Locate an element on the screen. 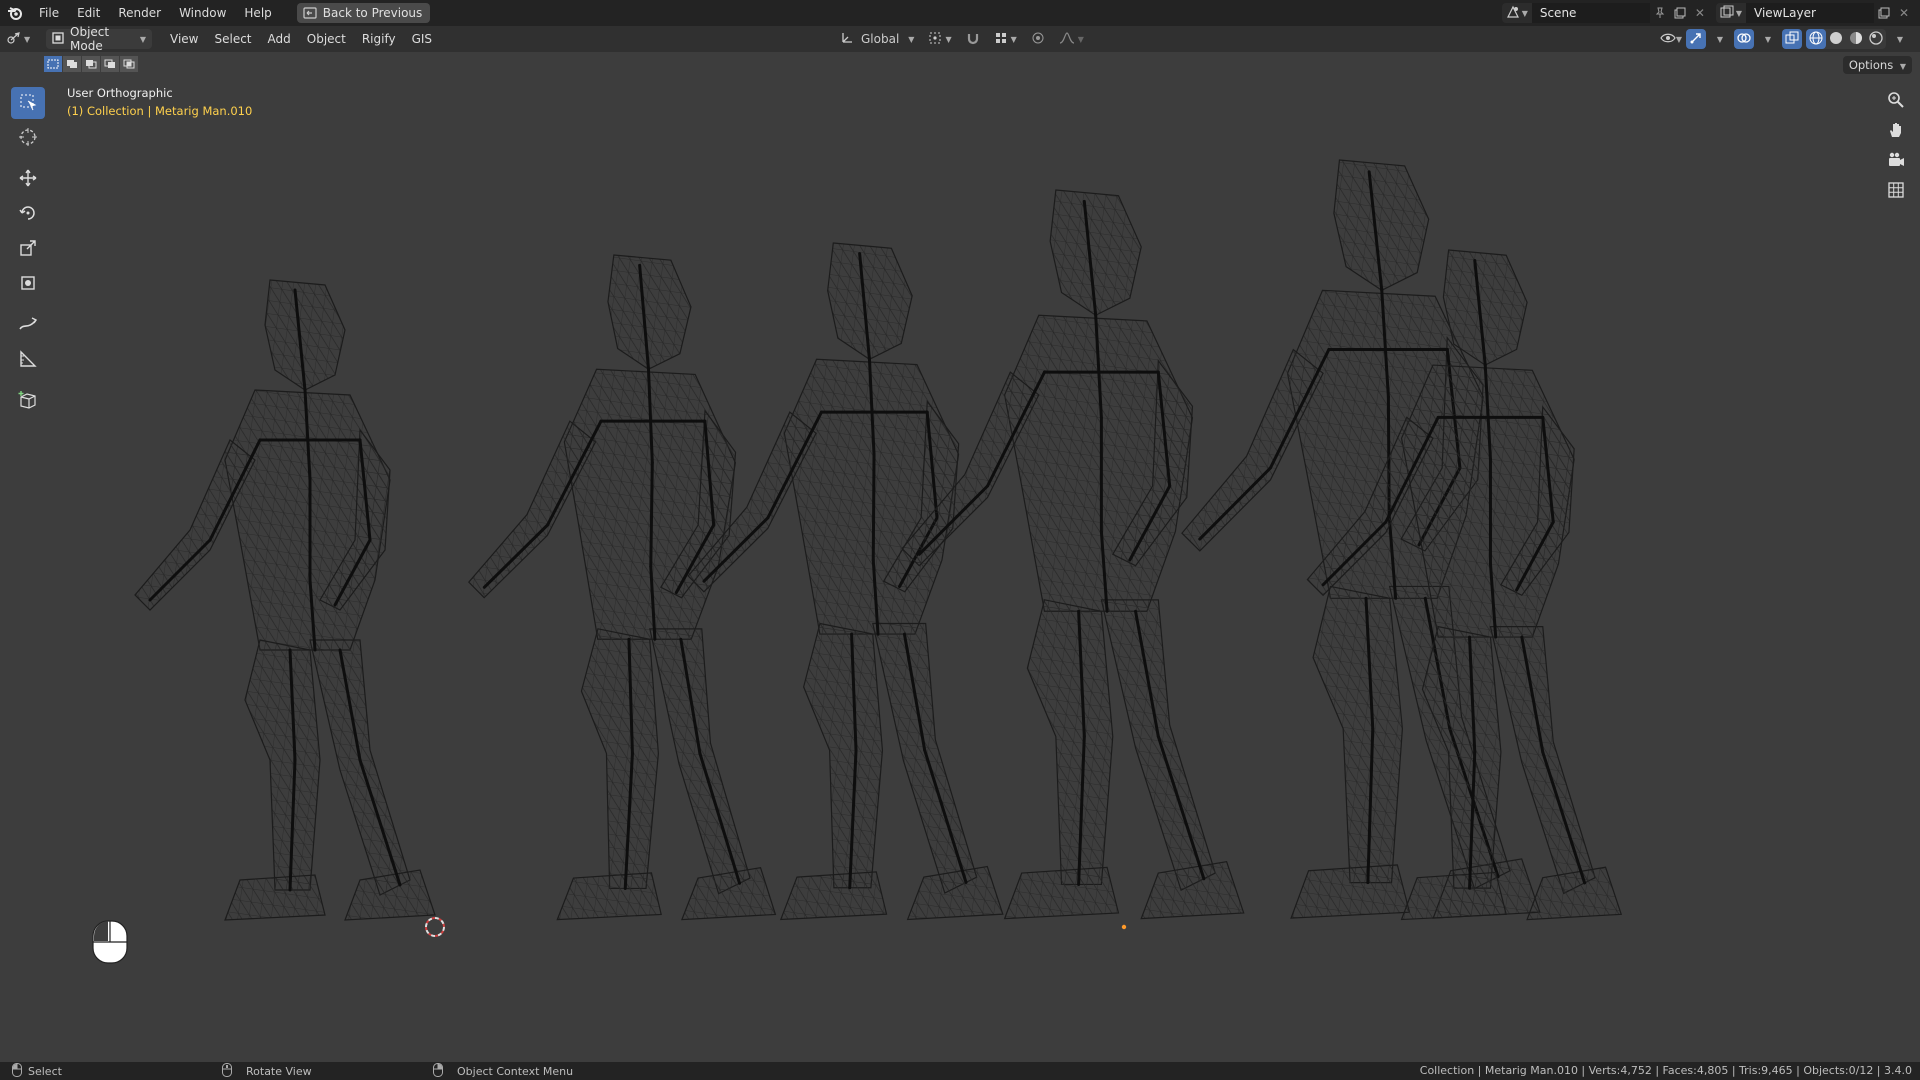 This screenshot has height=1080, width=1920. view-layer-browse-button: ▼ is located at coordinates (1730, 13).